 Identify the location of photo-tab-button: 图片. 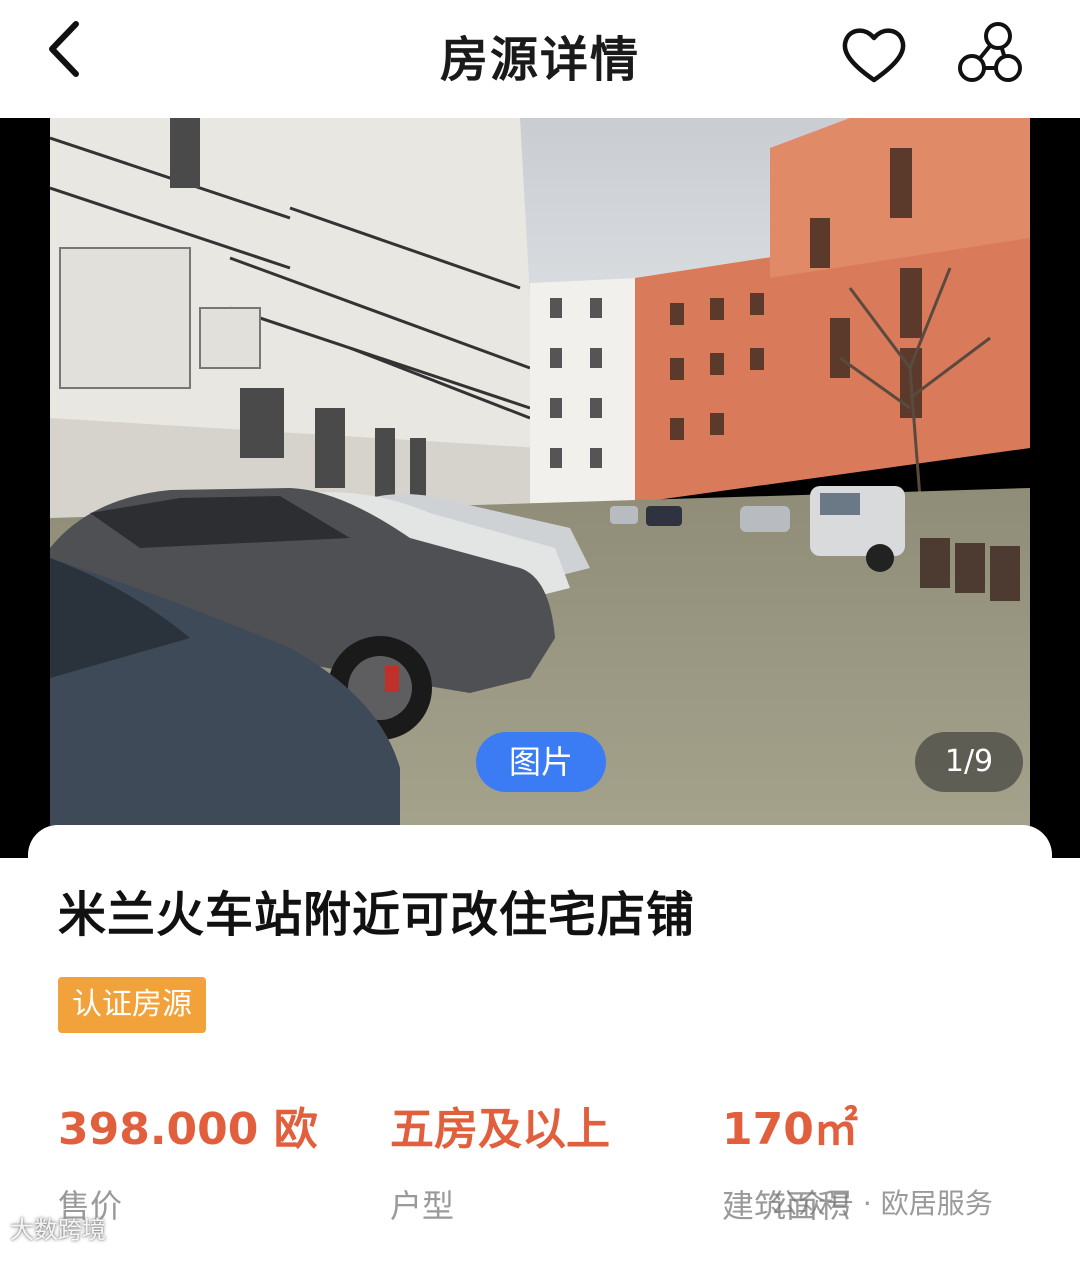
(541, 762).